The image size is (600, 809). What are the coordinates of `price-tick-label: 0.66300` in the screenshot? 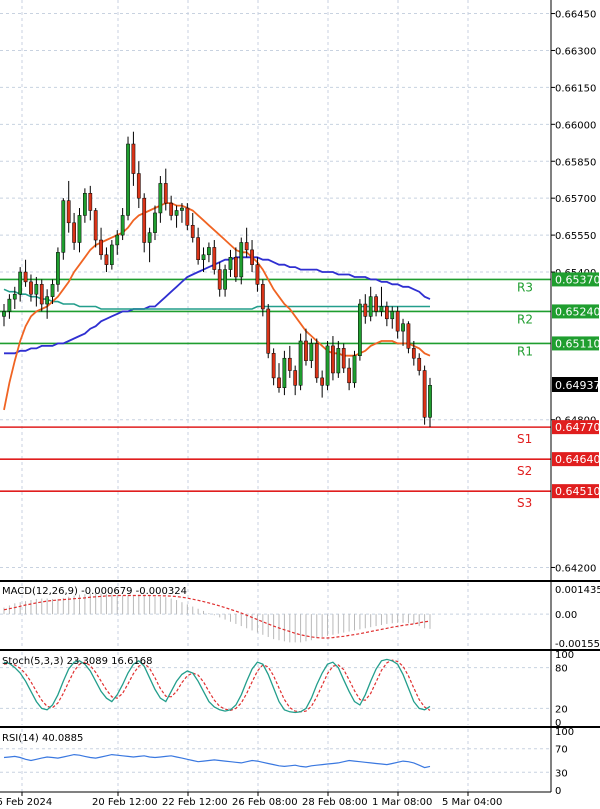 It's located at (575, 51).